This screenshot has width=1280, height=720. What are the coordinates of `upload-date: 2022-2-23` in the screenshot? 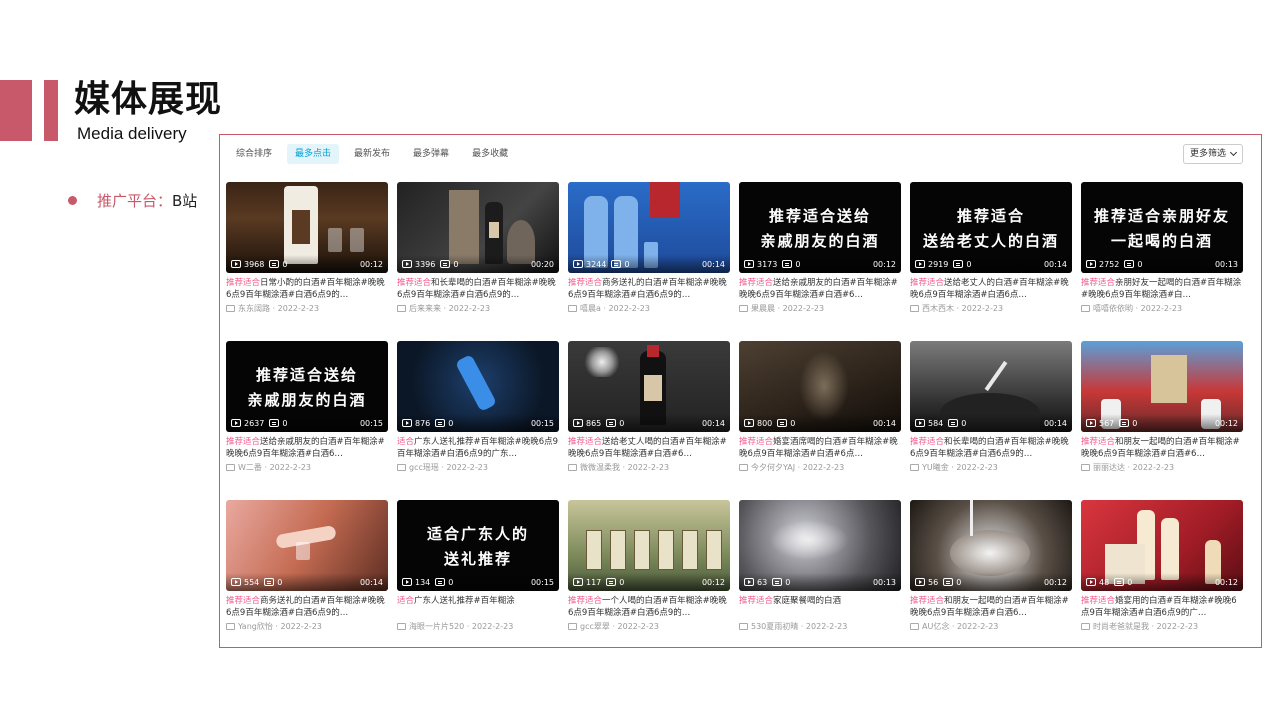 It's located at (1161, 308).